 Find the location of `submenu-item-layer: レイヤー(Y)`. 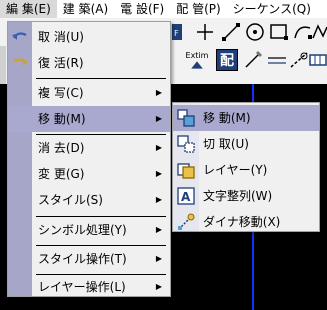

submenu-item-layer: レイヤー(Y) is located at coordinates (246, 170).